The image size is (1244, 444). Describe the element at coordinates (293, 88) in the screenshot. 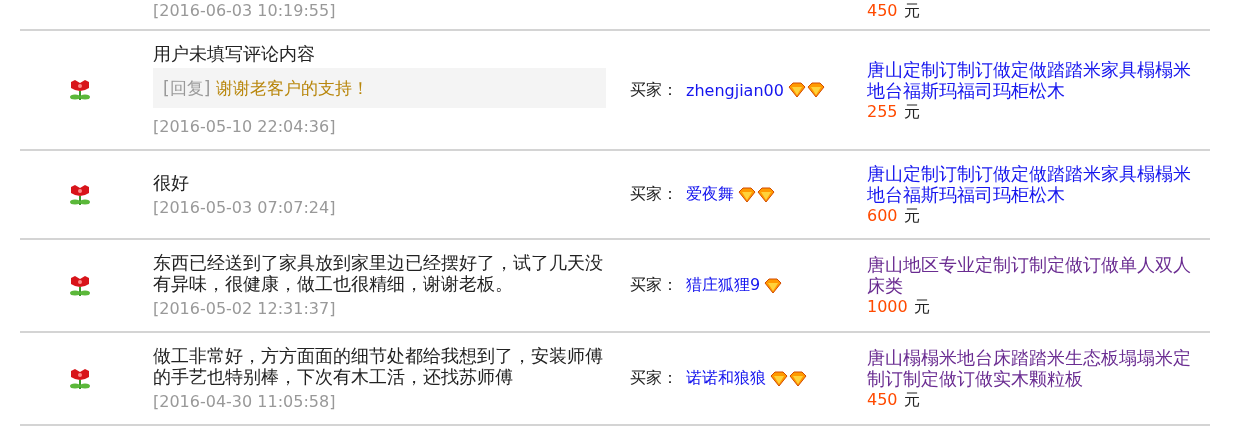

I see `reply-text: 谢谢老客户的支持！` at that location.